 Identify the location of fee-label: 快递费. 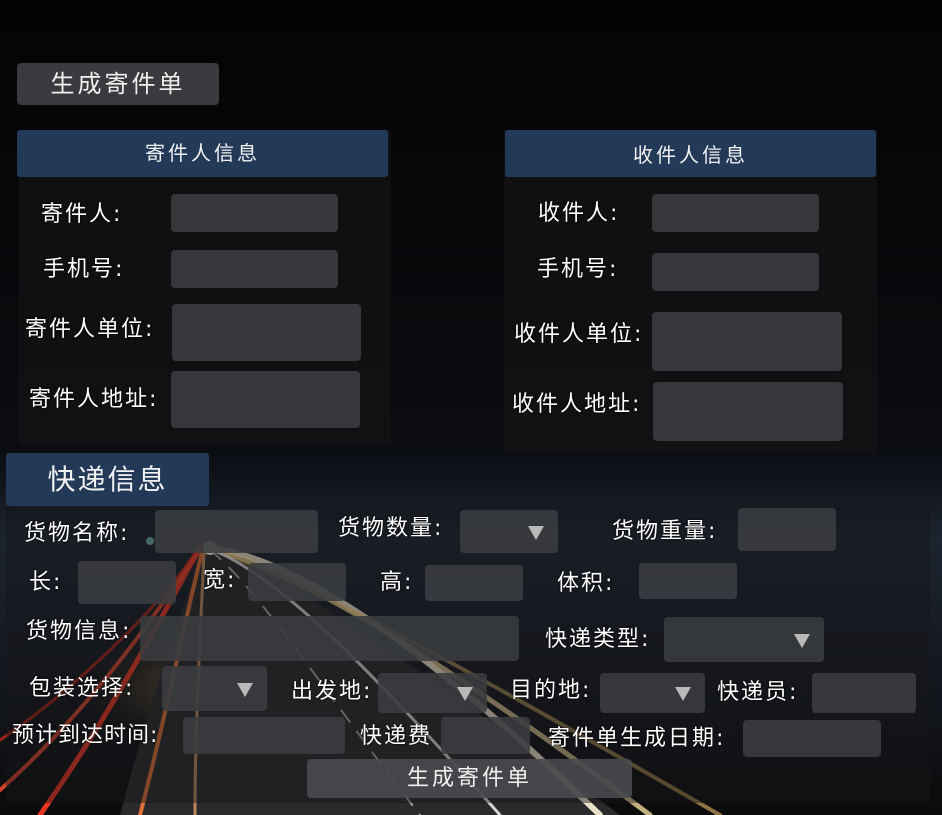
(396, 736).